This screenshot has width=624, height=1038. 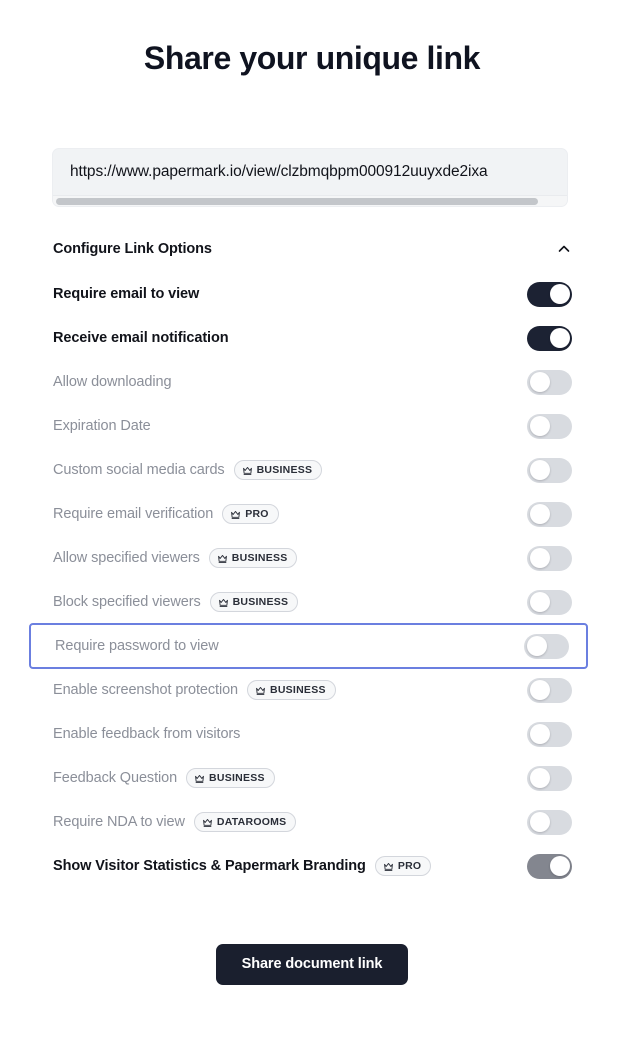 What do you see at coordinates (115, 778) in the screenshot?
I see `option-label: Feedback Question` at bounding box center [115, 778].